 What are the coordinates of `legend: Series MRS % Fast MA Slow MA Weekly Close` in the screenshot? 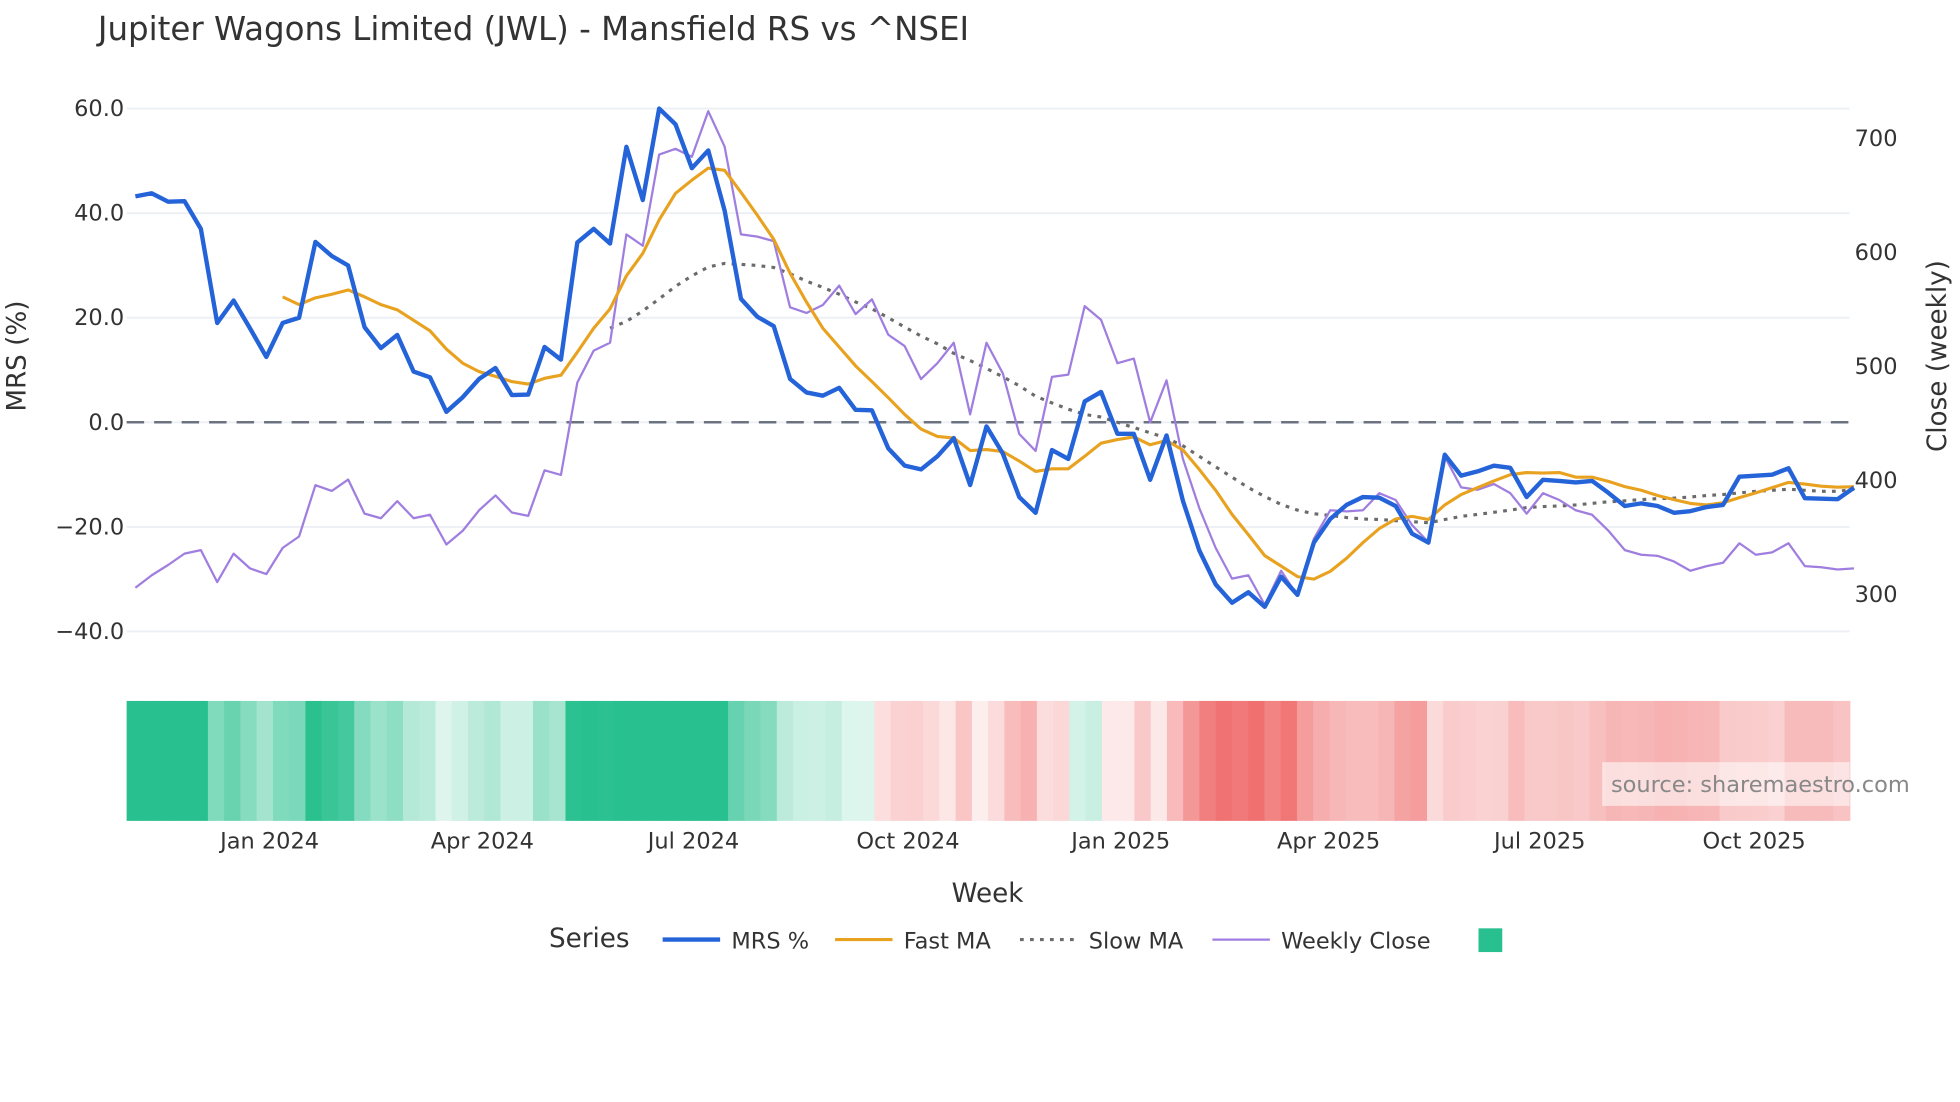 It's located at (1026, 939).